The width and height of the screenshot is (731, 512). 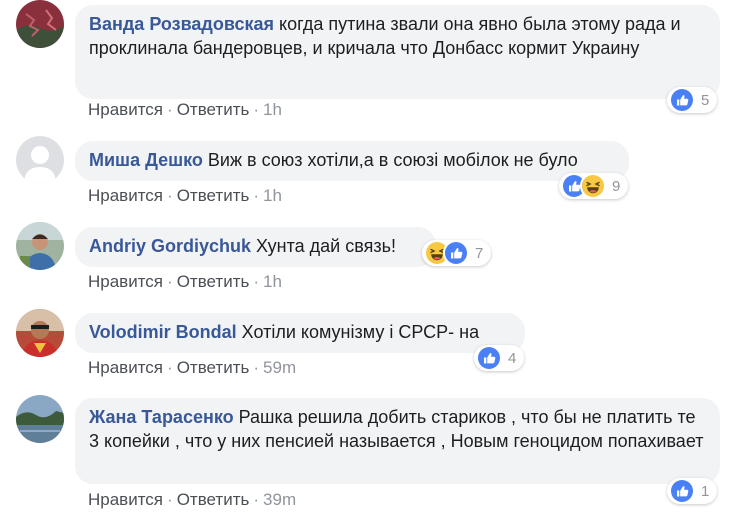 What do you see at coordinates (181, 24) in the screenshot?
I see `comment-author: Ванда Розвадовская` at bounding box center [181, 24].